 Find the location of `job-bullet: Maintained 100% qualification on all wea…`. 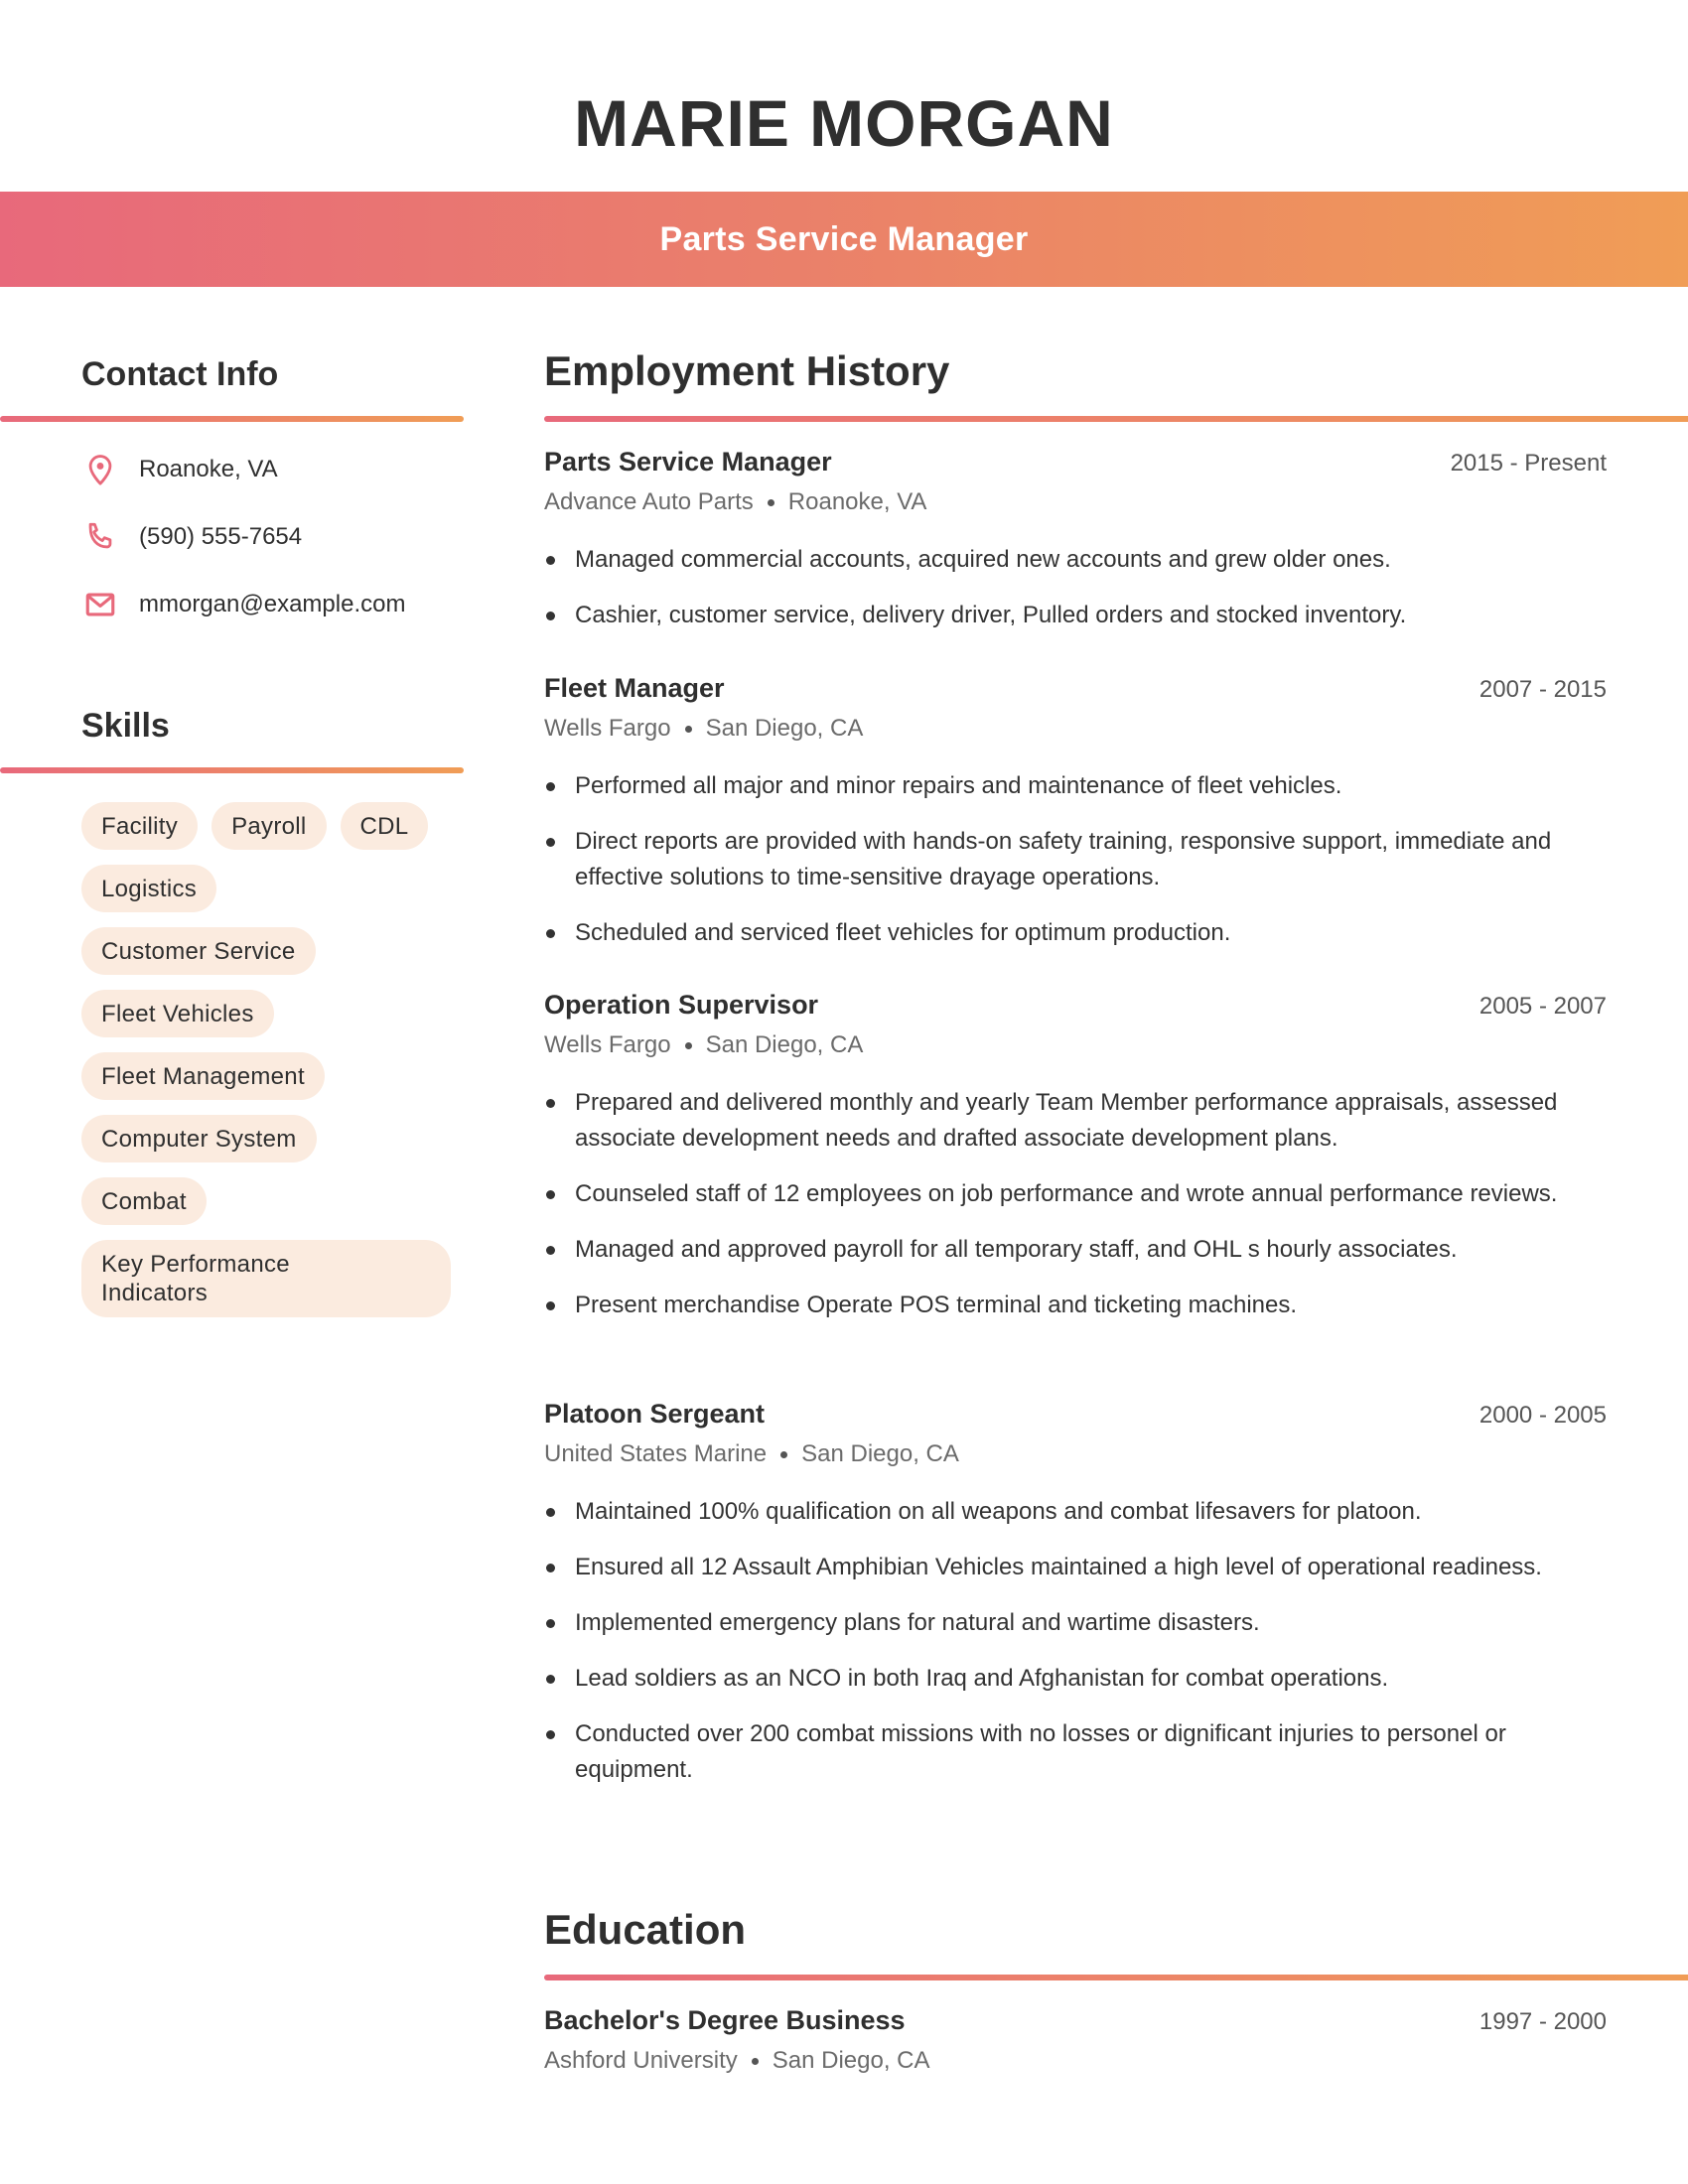

job-bullet: Maintained 100% qualification on all wea… is located at coordinates (1075, 1512).